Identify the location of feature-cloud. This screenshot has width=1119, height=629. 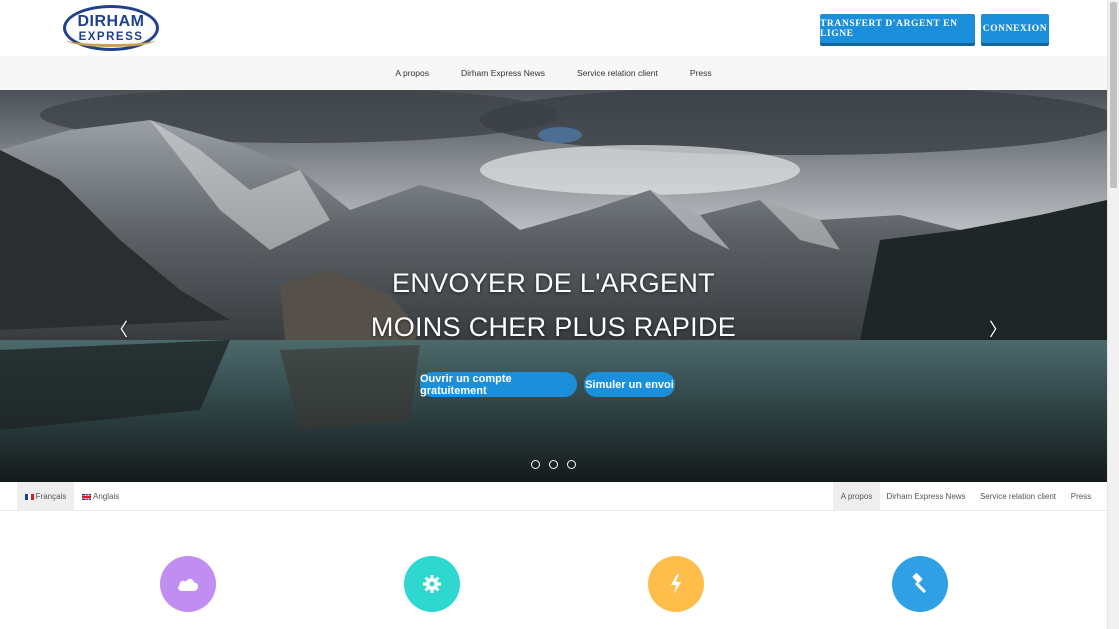
(188, 584).